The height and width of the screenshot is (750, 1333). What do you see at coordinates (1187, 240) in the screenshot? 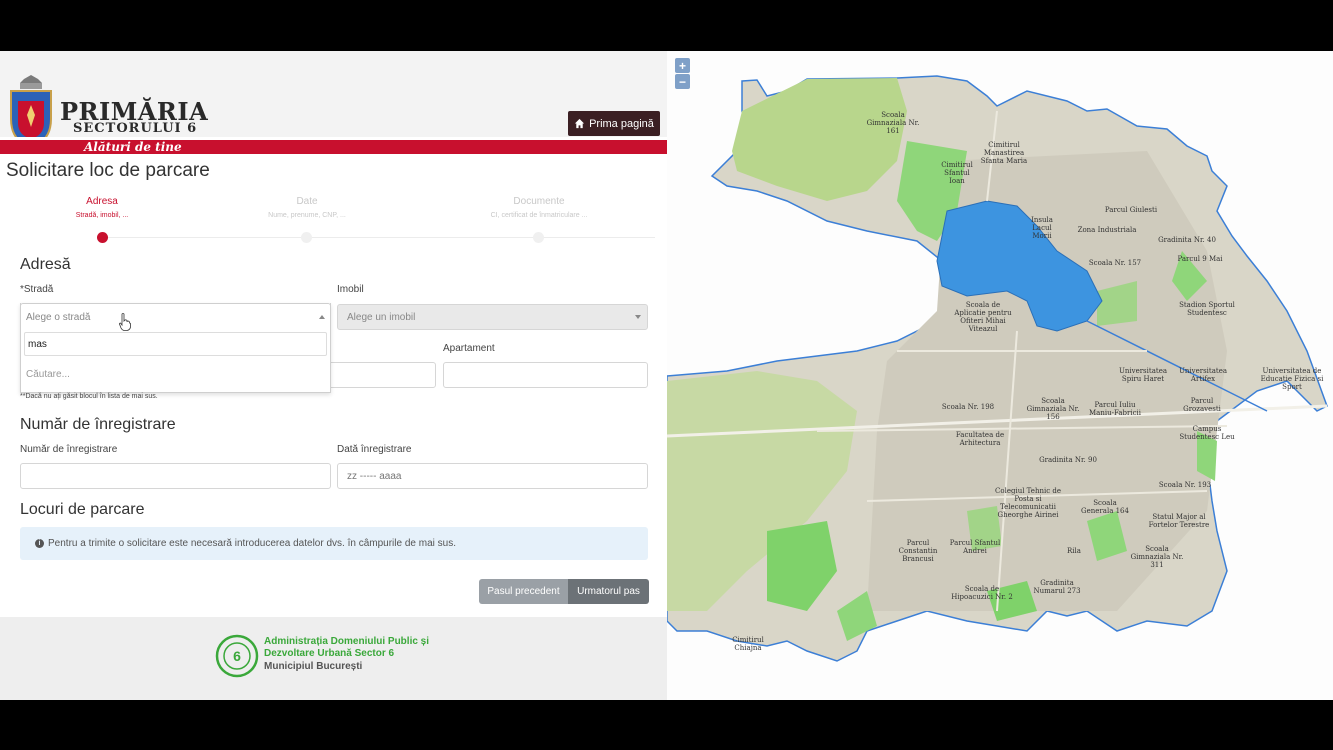
I see `map-label: Gradinita Nr. 40` at bounding box center [1187, 240].